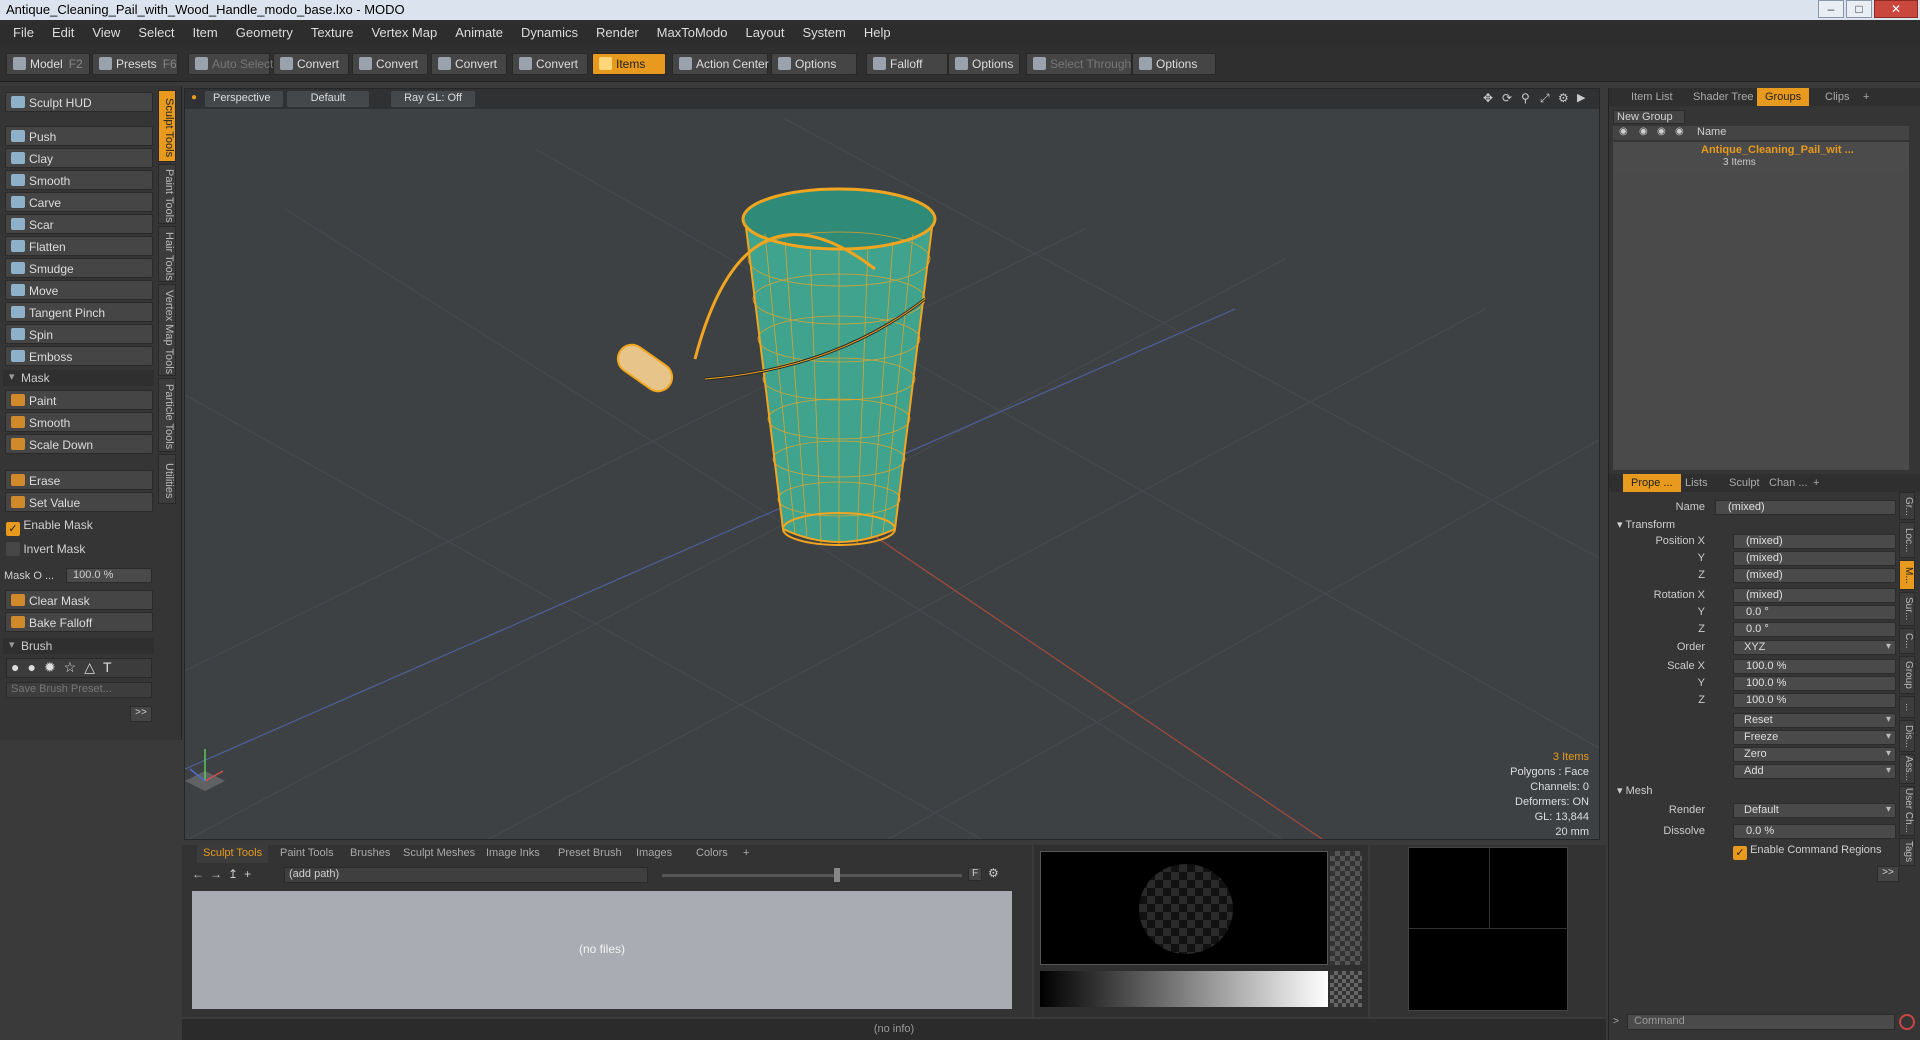 This screenshot has height=1040, width=1920. Describe the element at coordinates (332, 32) in the screenshot. I see `menu-texture: Texture` at that location.